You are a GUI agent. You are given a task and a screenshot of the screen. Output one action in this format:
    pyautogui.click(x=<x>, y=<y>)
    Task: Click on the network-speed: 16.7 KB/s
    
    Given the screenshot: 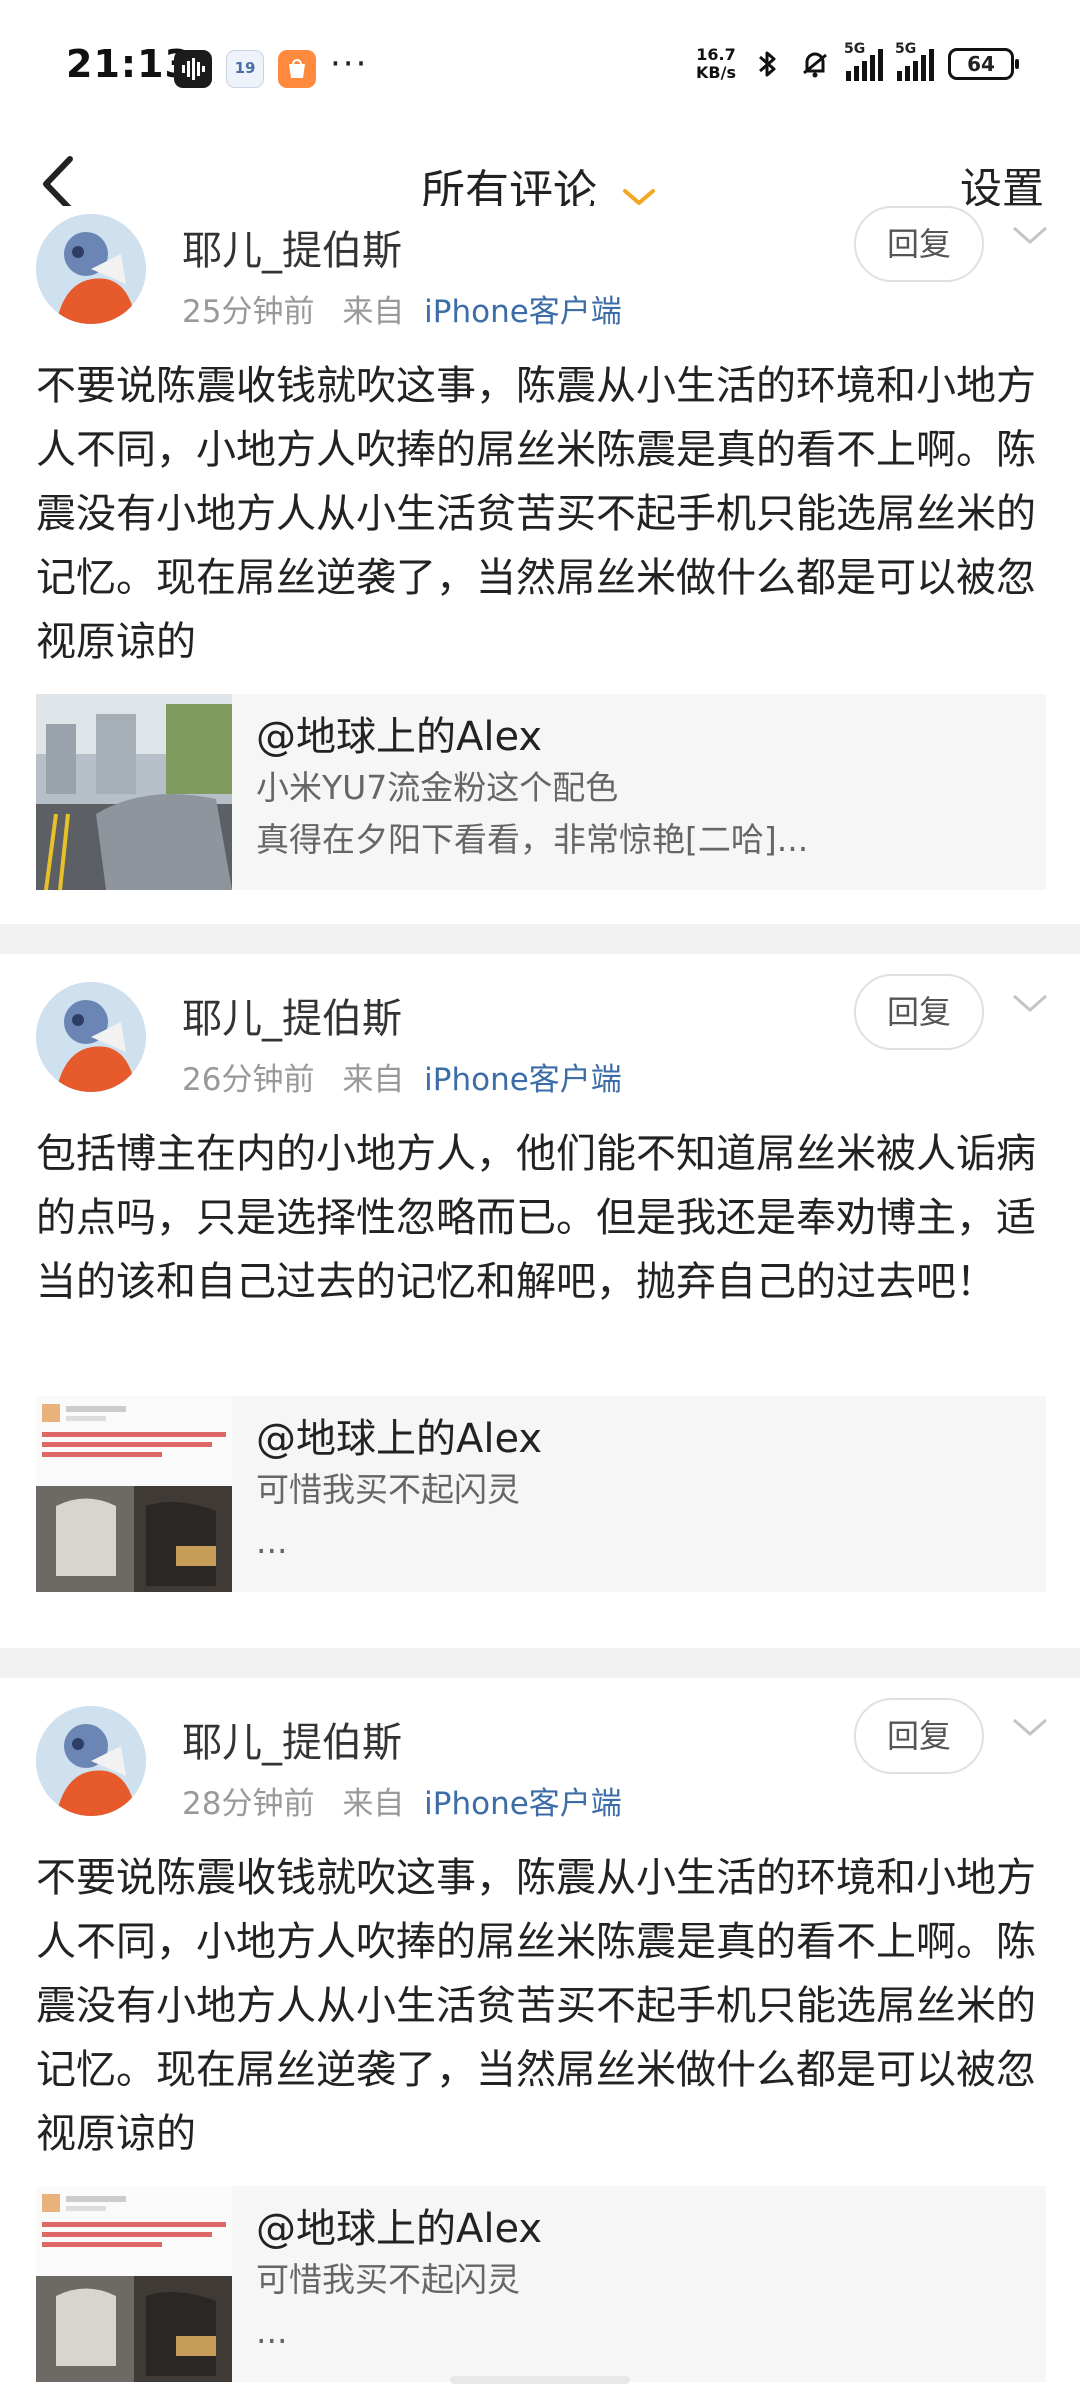 What is the action you would take?
    pyautogui.click(x=716, y=63)
    